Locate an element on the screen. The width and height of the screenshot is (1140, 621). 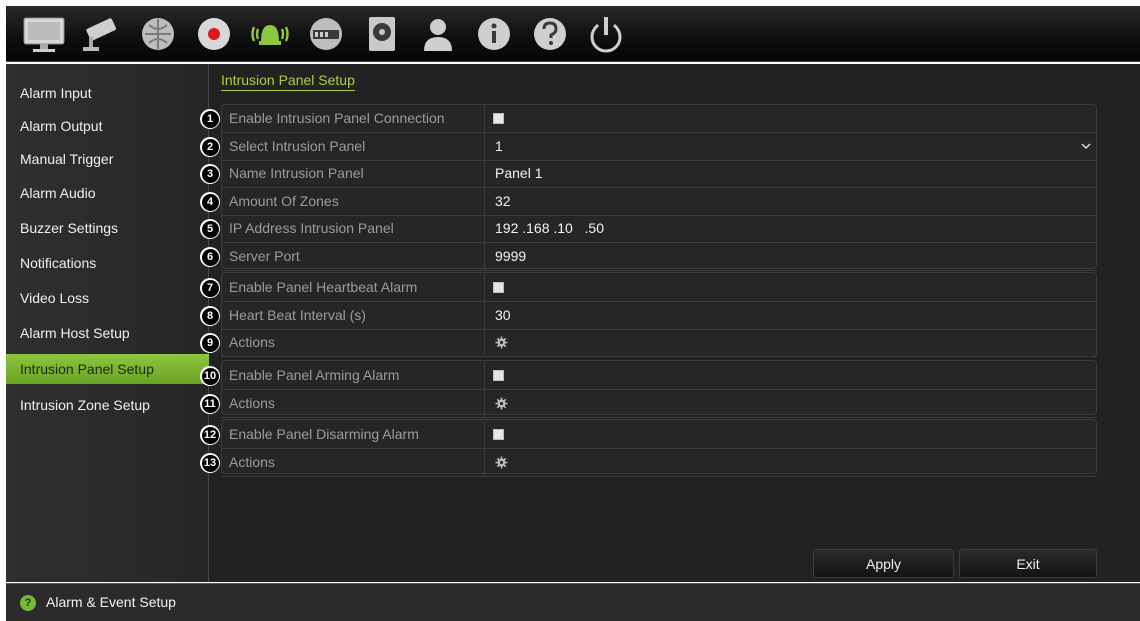
settings-row: 6 Server Port 9999 is located at coordinates (648, 257).